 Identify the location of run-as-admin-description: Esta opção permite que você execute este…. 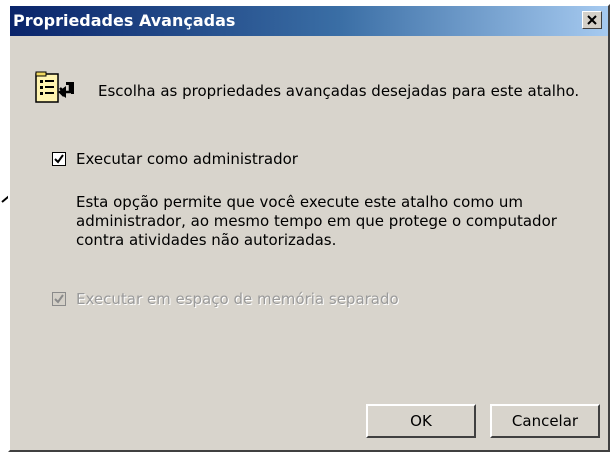
(326, 221).